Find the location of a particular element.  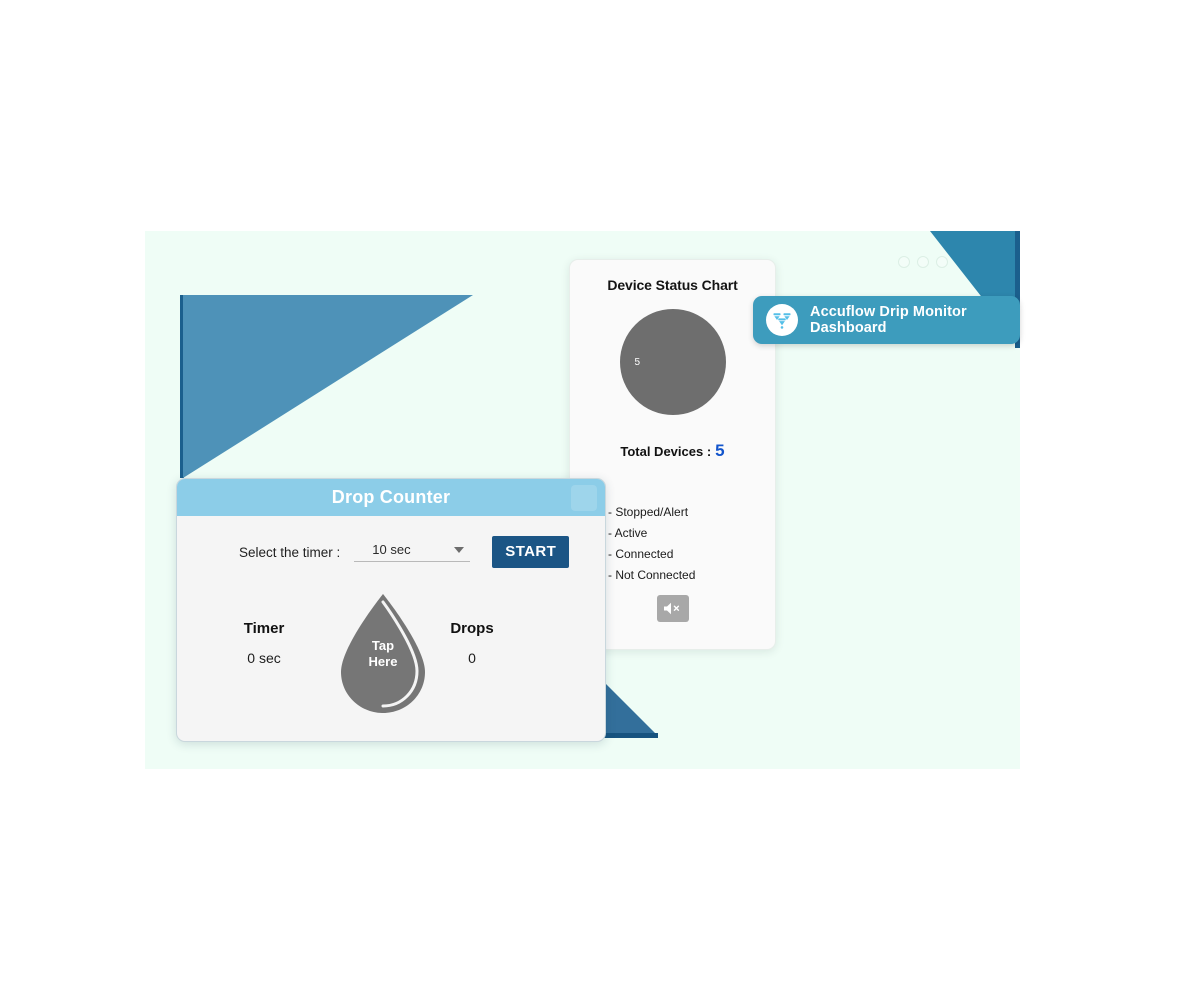

legend-item-stopped-alert: - Stopped/Alert is located at coordinates (681, 511).